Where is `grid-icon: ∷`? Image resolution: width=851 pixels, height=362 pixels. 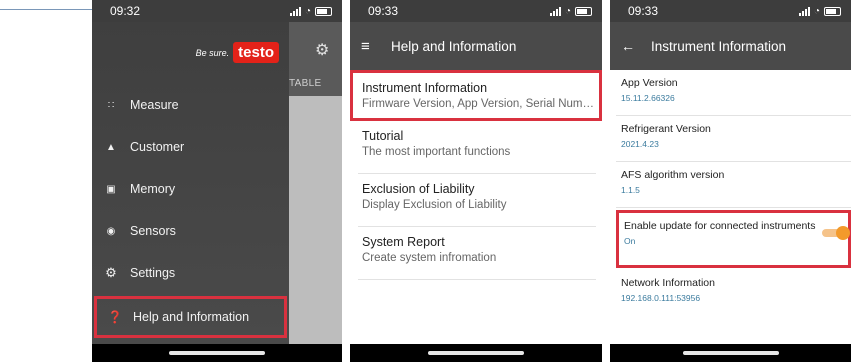 grid-icon: ∷ is located at coordinates (111, 105).